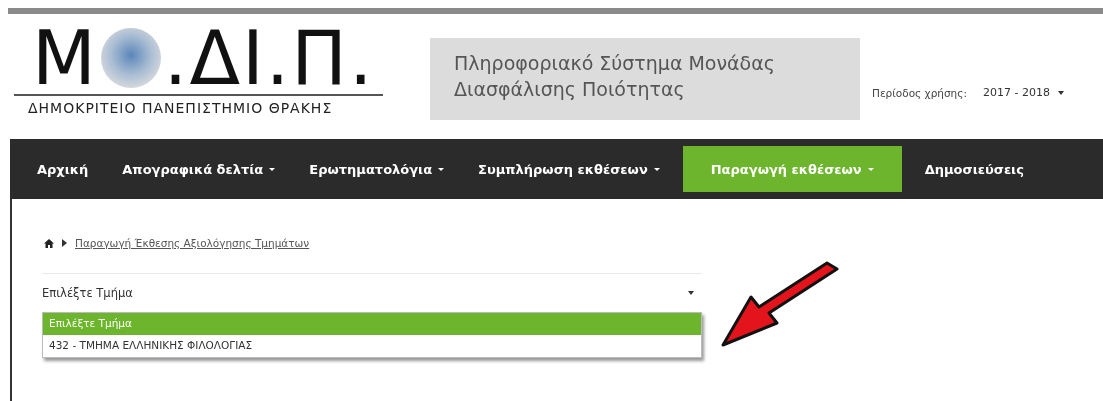 The height and width of the screenshot is (401, 1103). I want to click on triangle-right-icon, so click(64, 243).